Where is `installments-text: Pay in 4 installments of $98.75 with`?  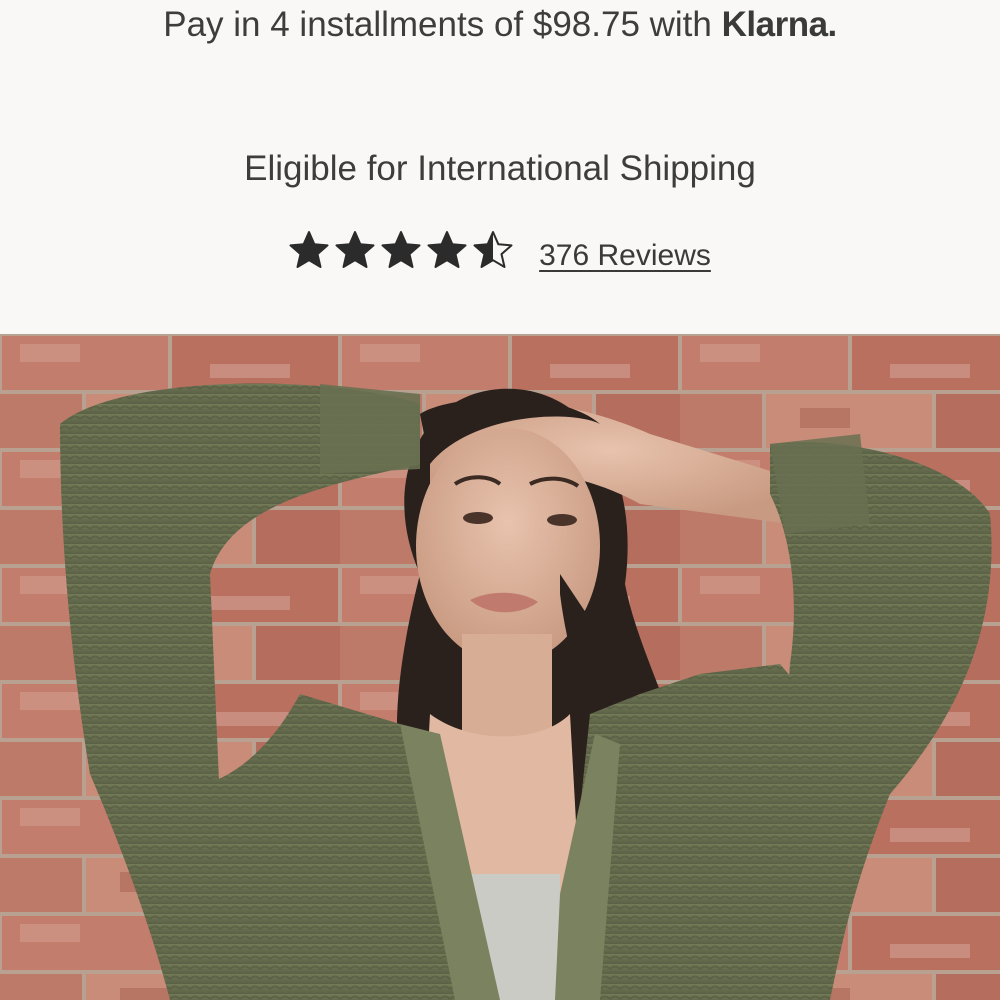
installments-text: Pay in 4 installments of $98.75 with is located at coordinates (437, 24).